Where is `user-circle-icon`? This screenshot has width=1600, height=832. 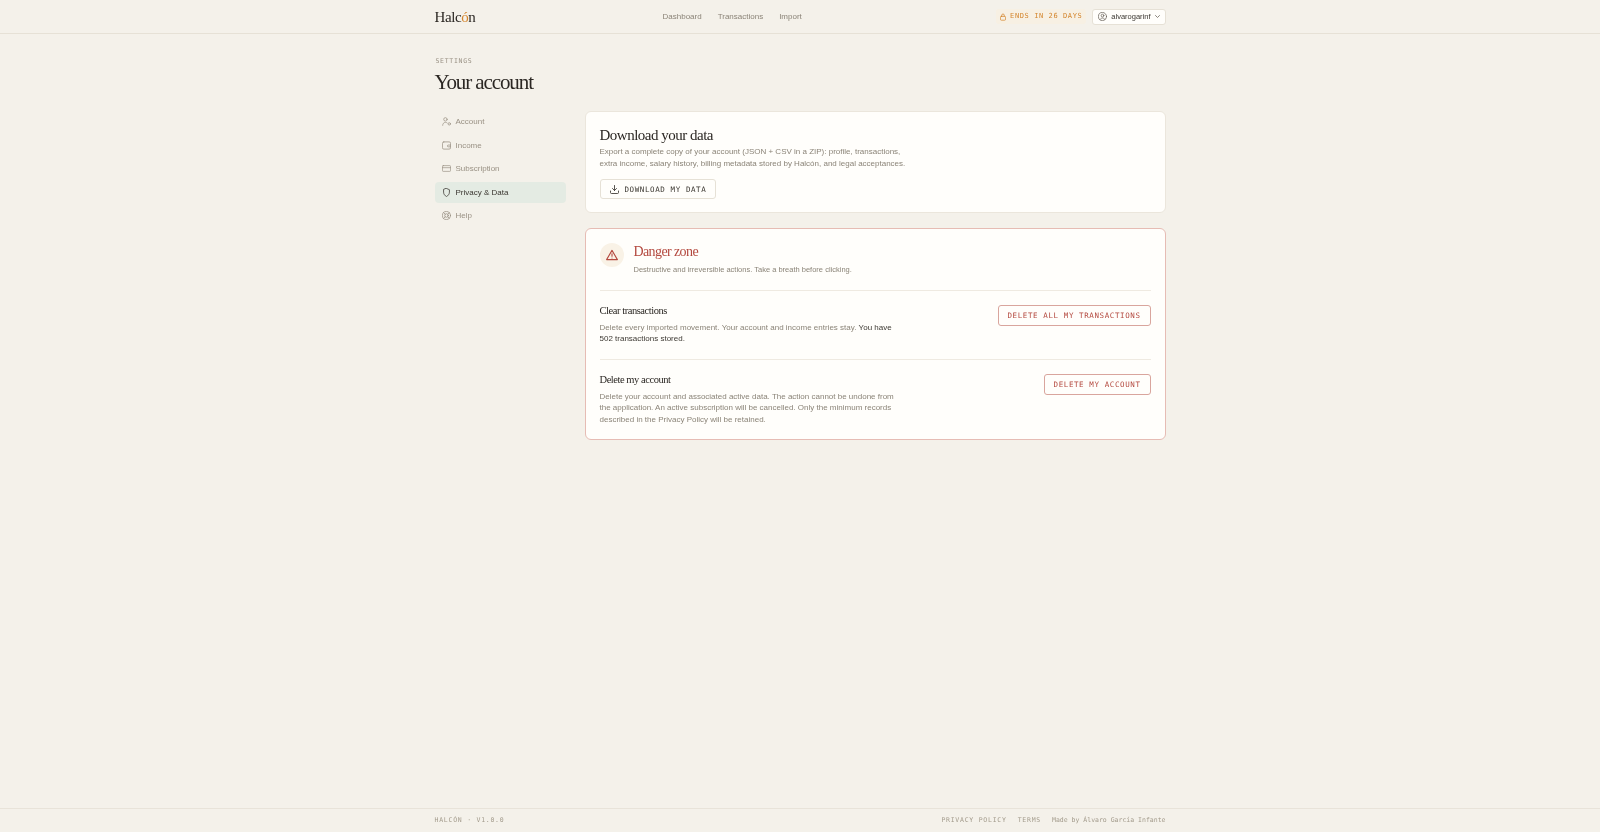
user-circle-icon is located at coordinates (1103, 16).